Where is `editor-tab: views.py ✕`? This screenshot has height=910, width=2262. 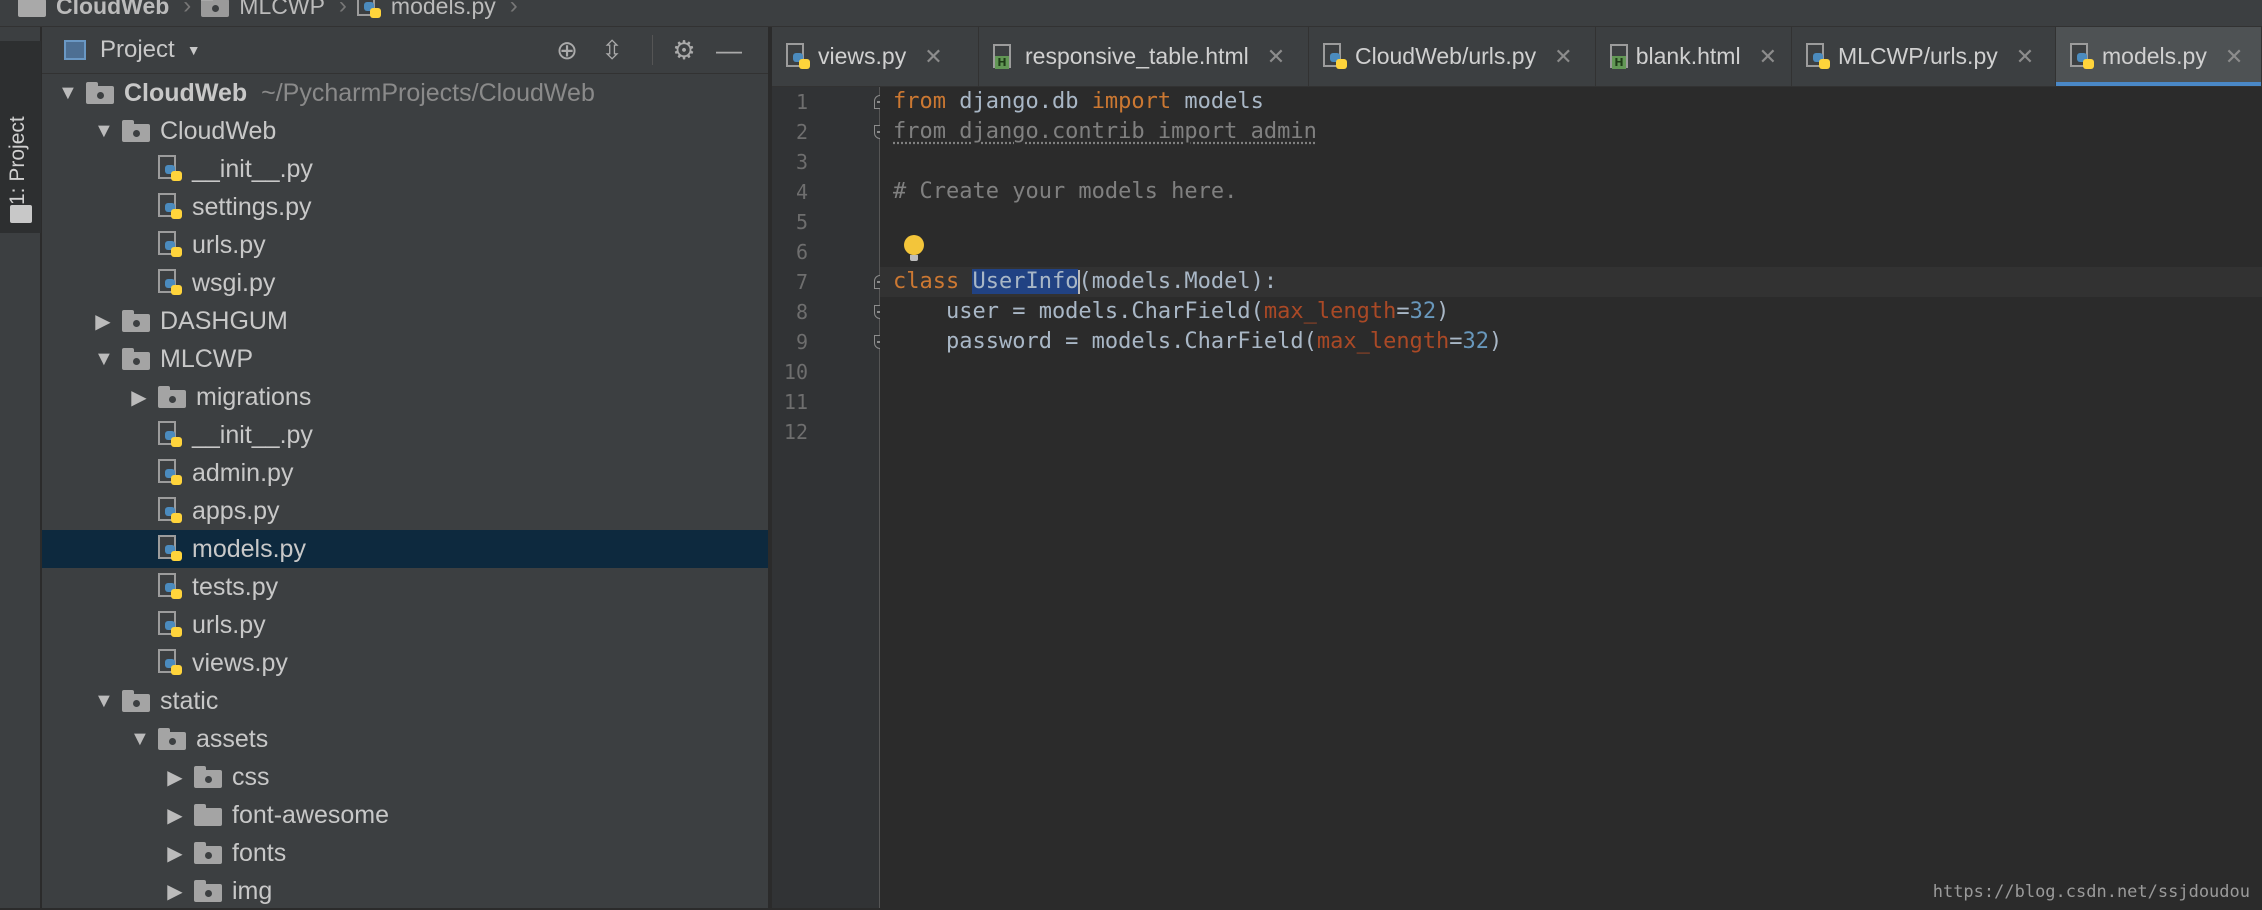
editor-tab: views.py ✕ is located at coordinates (875, 56).